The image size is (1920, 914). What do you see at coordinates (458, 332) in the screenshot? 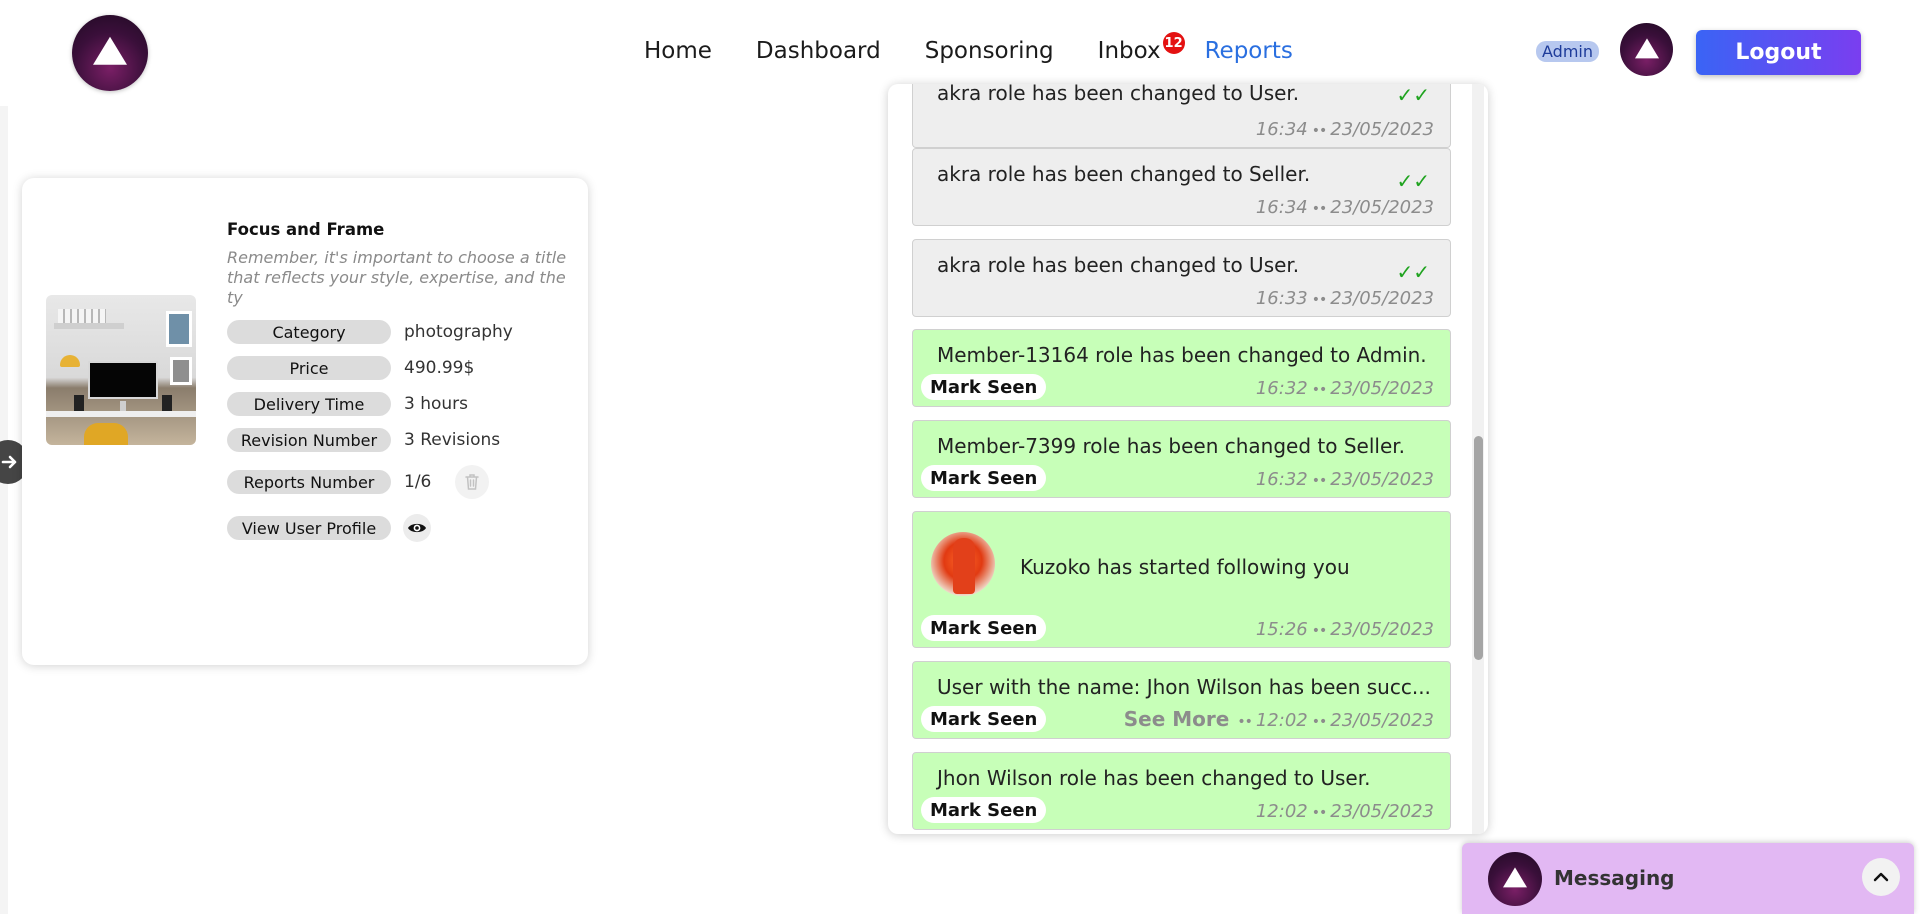
I see `detail-value: photography` at bounding box center [458, 332].